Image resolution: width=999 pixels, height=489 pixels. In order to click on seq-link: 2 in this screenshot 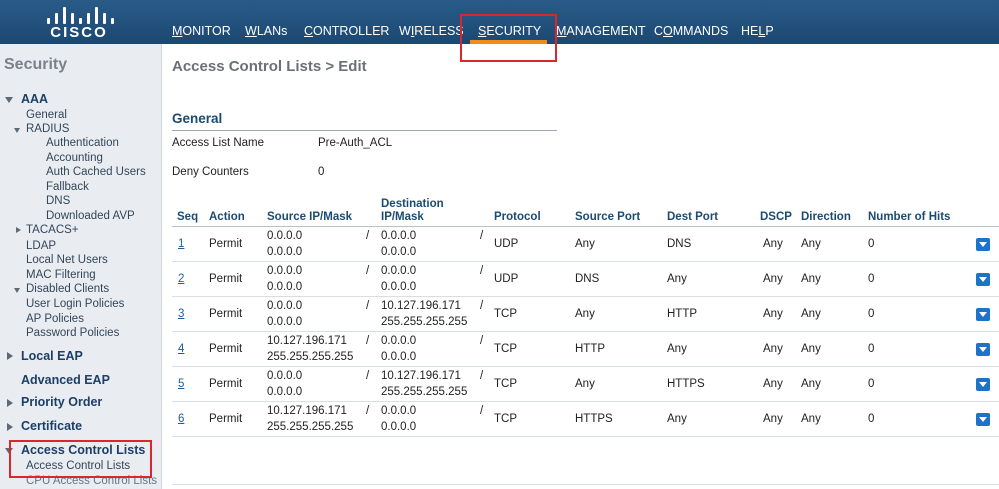, I will do `click(181, 279)`.